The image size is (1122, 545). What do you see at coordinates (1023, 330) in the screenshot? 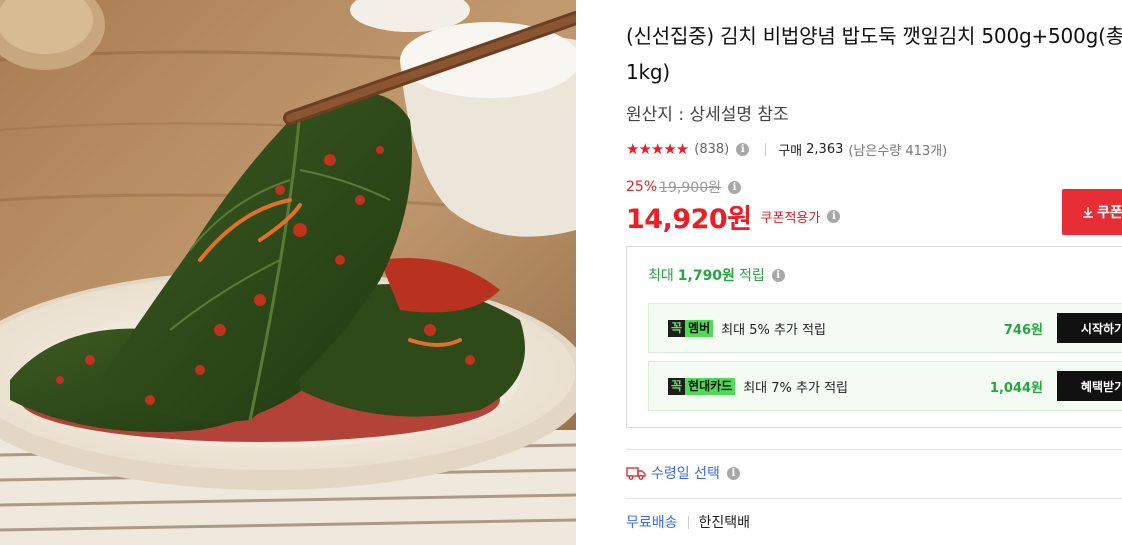
I see `reward-amount: 746원` at bounding box center [1023, 330].